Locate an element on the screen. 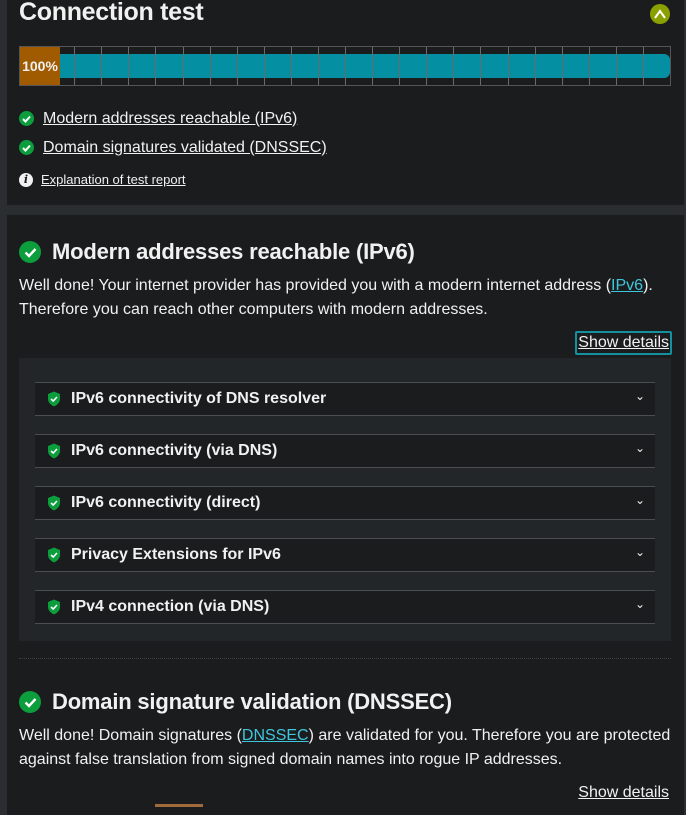 This screenshot has height=815, width=686. summary-link-ipv6: Modern addresses reachable (IPv6) is located at coordinates (170, 119).